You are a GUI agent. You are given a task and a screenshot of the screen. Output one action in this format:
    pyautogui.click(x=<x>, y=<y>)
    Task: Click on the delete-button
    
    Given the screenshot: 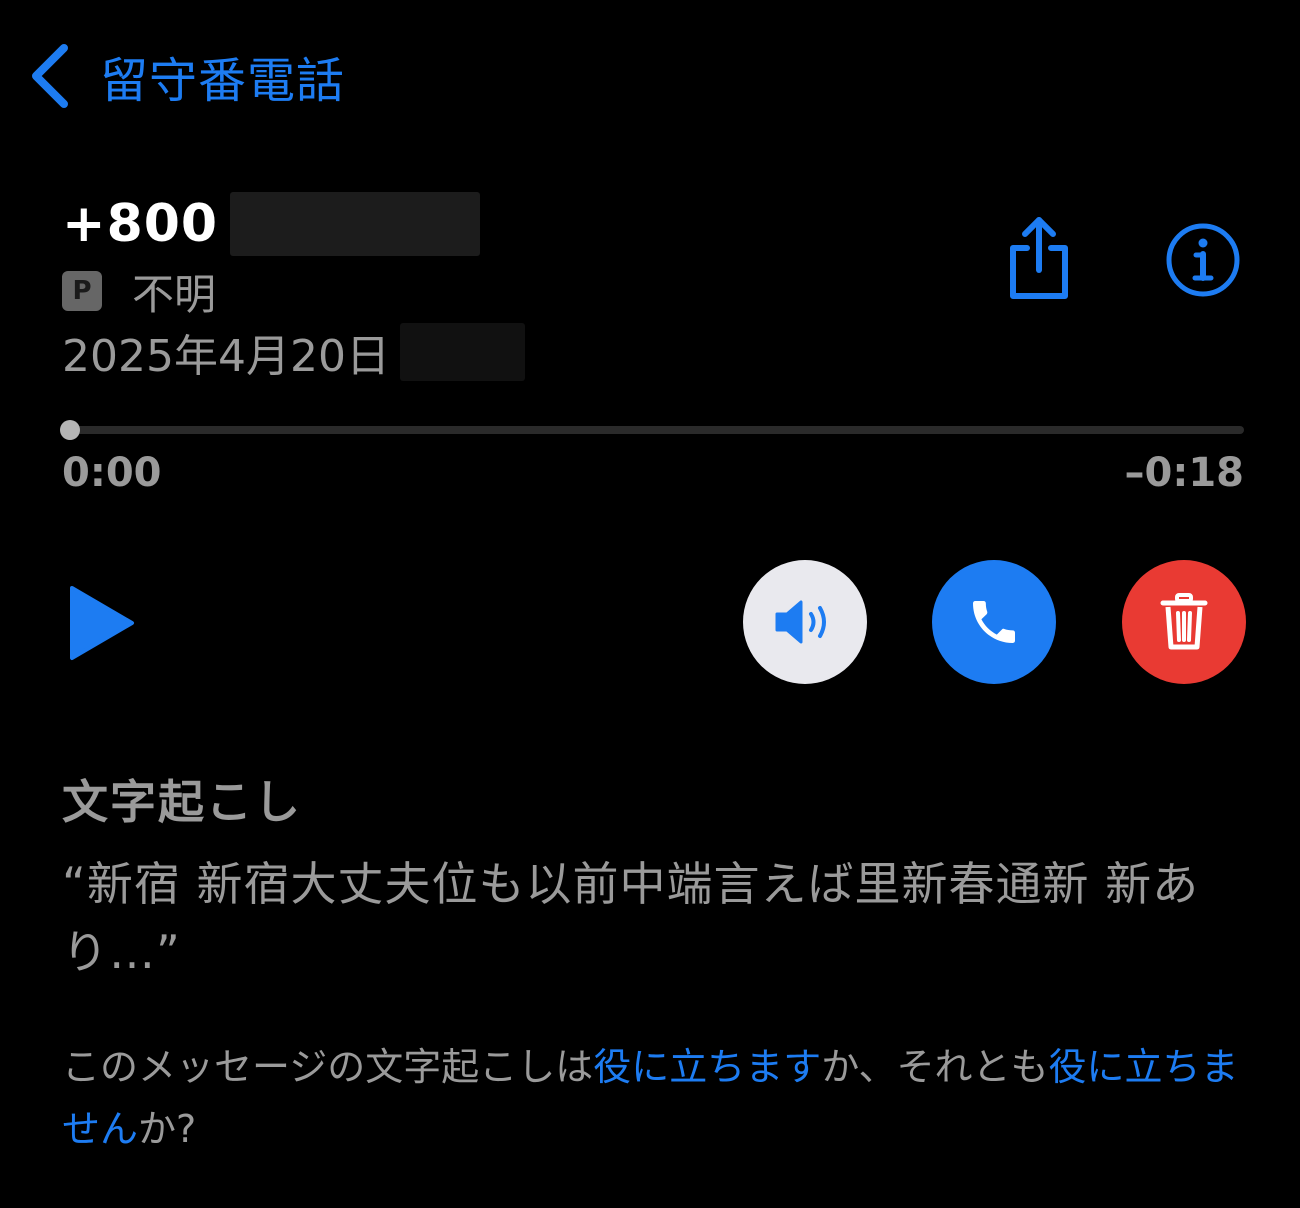 What is the action you would take?
    pyautogui.click(x=1184, y=622)
    